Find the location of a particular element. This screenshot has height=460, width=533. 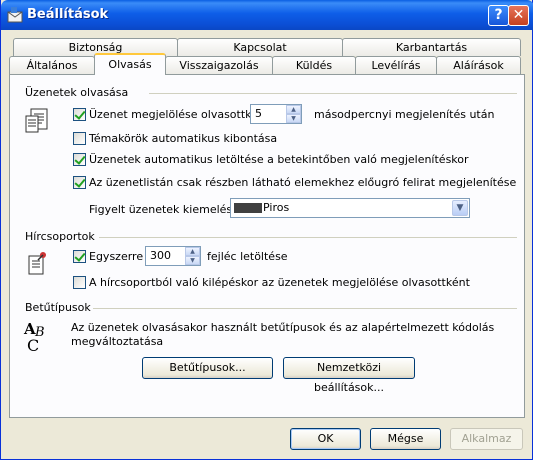

tab-karbantartas: Karbantartás is located at coordinates (431, 47).